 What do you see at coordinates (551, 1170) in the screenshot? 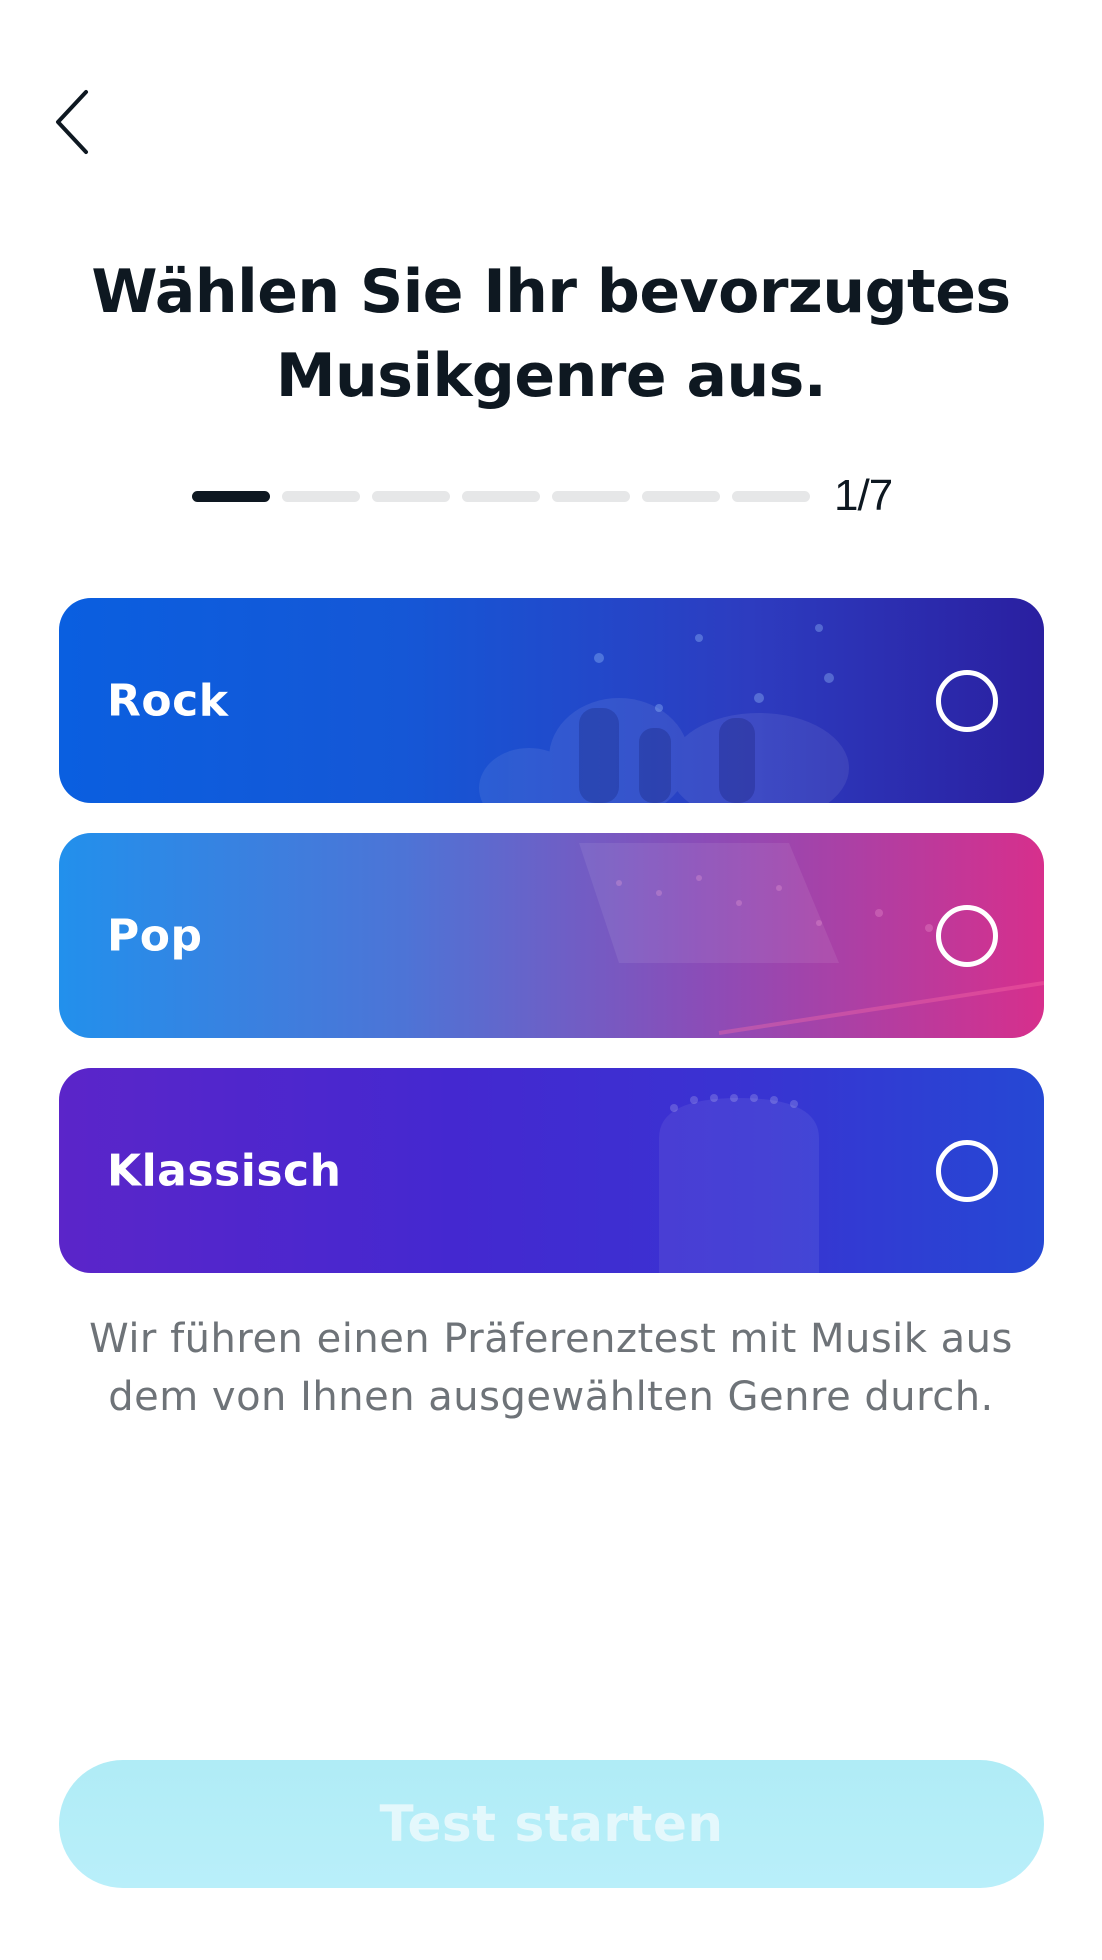
I see `genre-option-klassisch: Klassisch` at bounding box center [551, 1170].